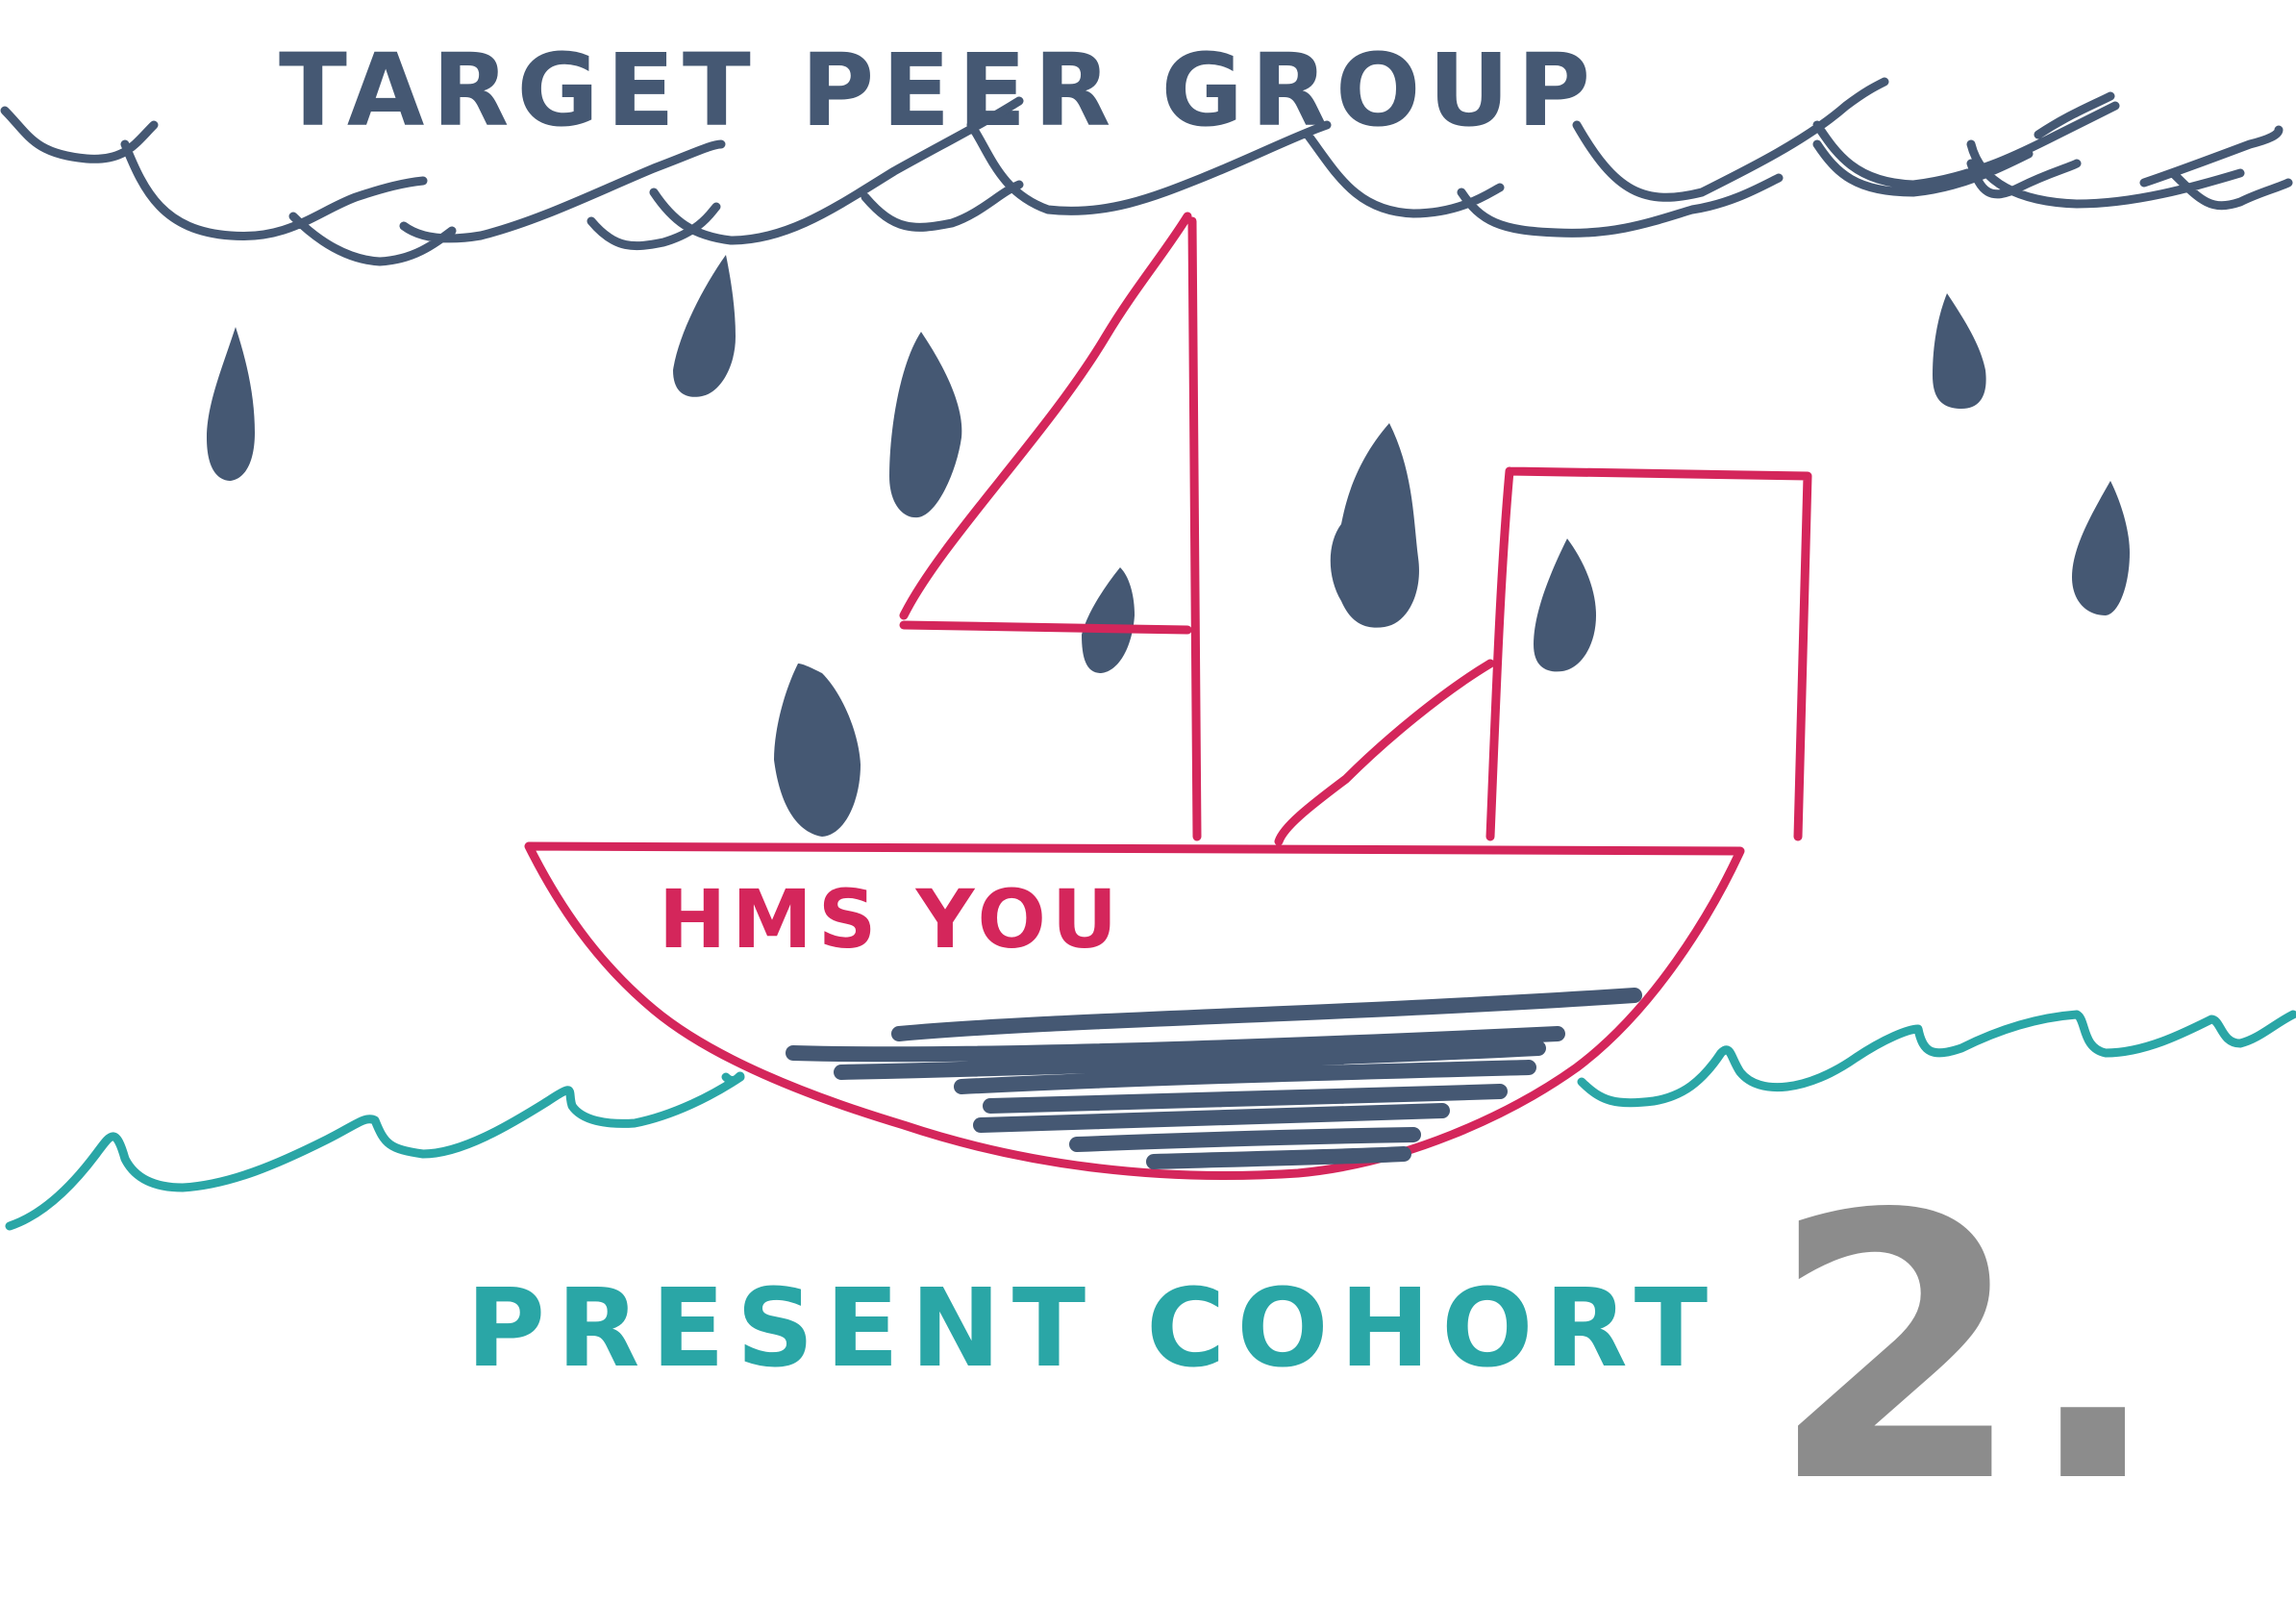 This screenshot has width=2296, height=1604. What do you see at coordinates (1092, 1328) in the screenshot?
I see `bottom-caption: PRESENT COHORT` at bounding box center [1092, 1328].